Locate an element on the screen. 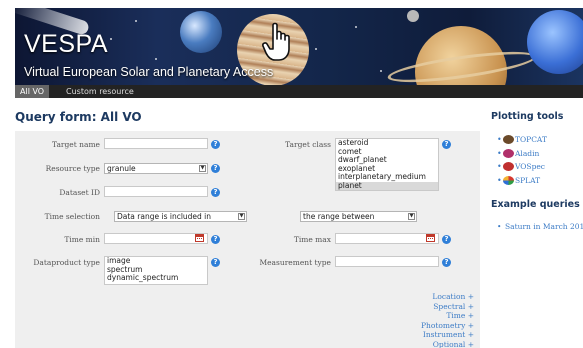  dataproduct-type-listbox: image spectrum dynamic_spectrum is located at coordinates (156, 270).